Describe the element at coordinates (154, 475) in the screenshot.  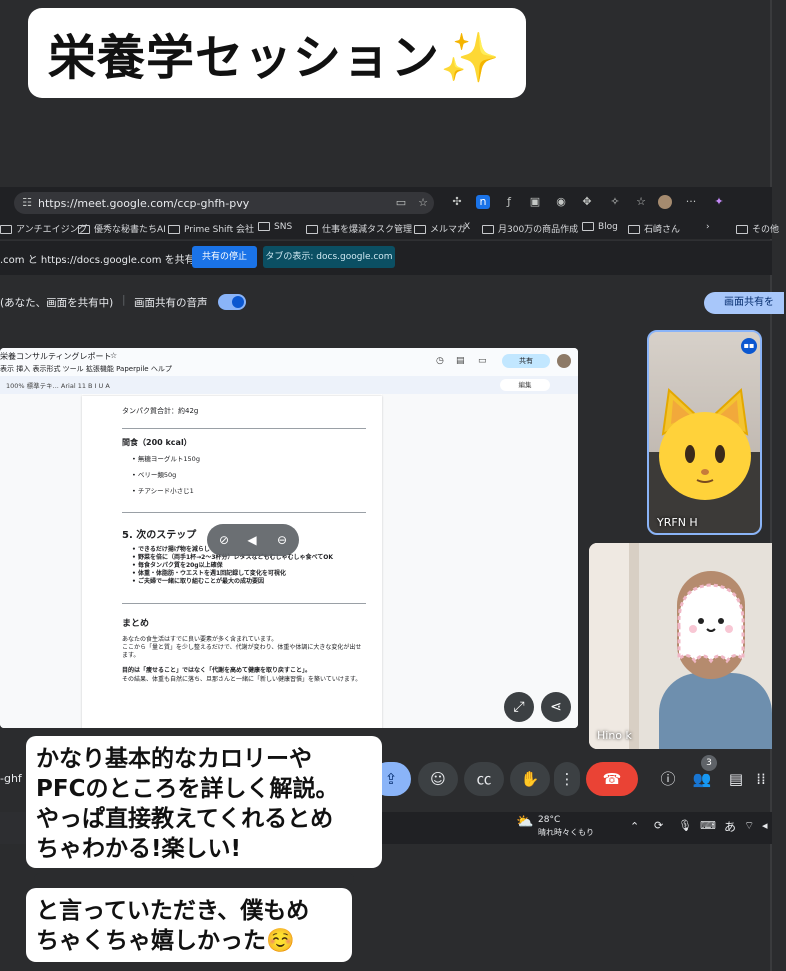
I see `snack-item: • ベリー類50g` at that location.